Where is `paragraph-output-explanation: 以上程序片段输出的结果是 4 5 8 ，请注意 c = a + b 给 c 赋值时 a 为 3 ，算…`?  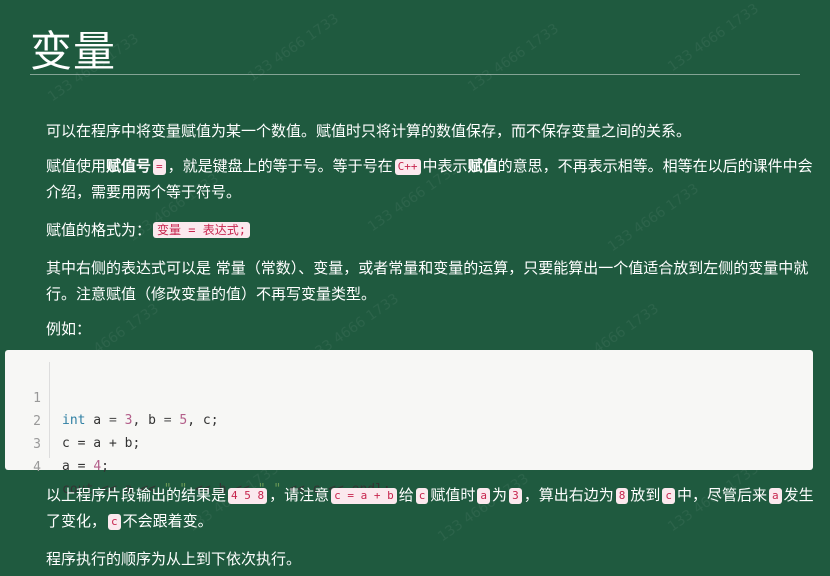
paragraph-output-explanation: 以上程序片段输出的结果是 4 5 8 ，请注意 c = a + b 给 c 赋值时 a 为 3 ，算… is located at coordinates (432, 508).